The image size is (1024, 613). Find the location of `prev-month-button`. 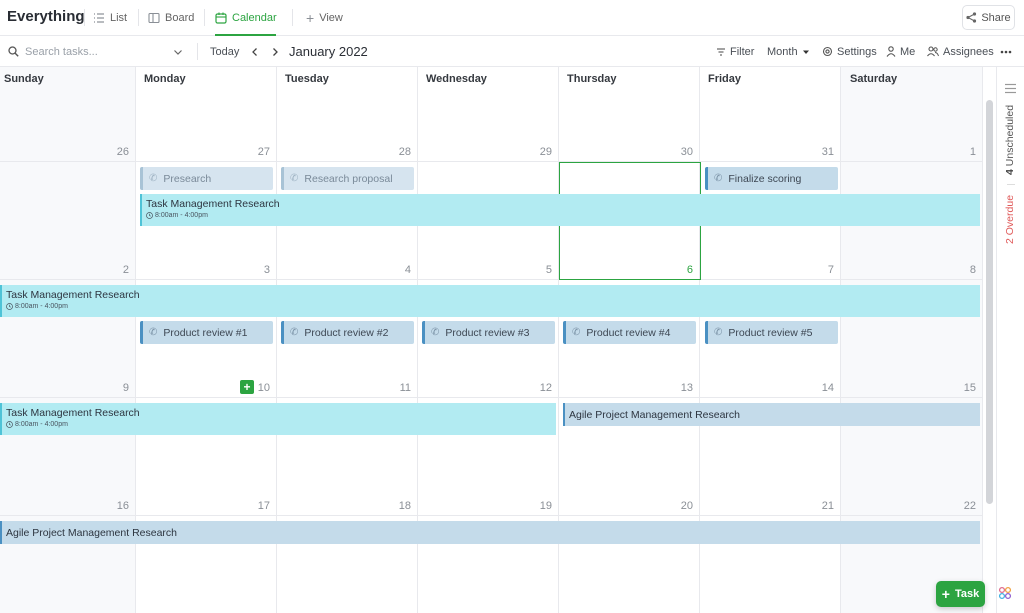

prev-month-button is located at coordinates (255, 51).